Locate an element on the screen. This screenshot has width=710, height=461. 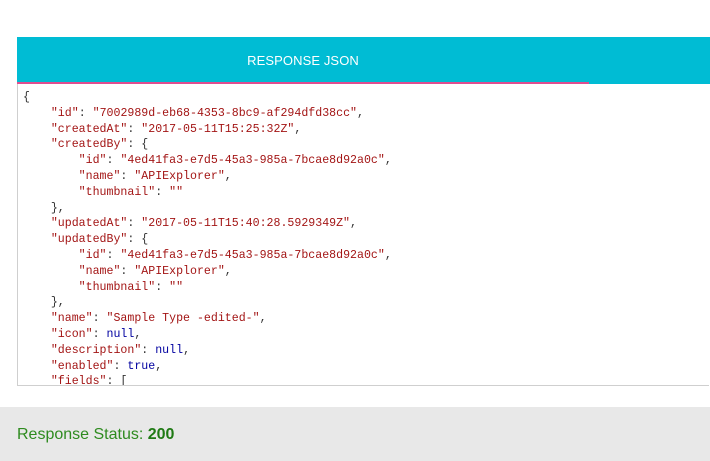
json-line: "createdBy": { is located at coordinates (366, 145).